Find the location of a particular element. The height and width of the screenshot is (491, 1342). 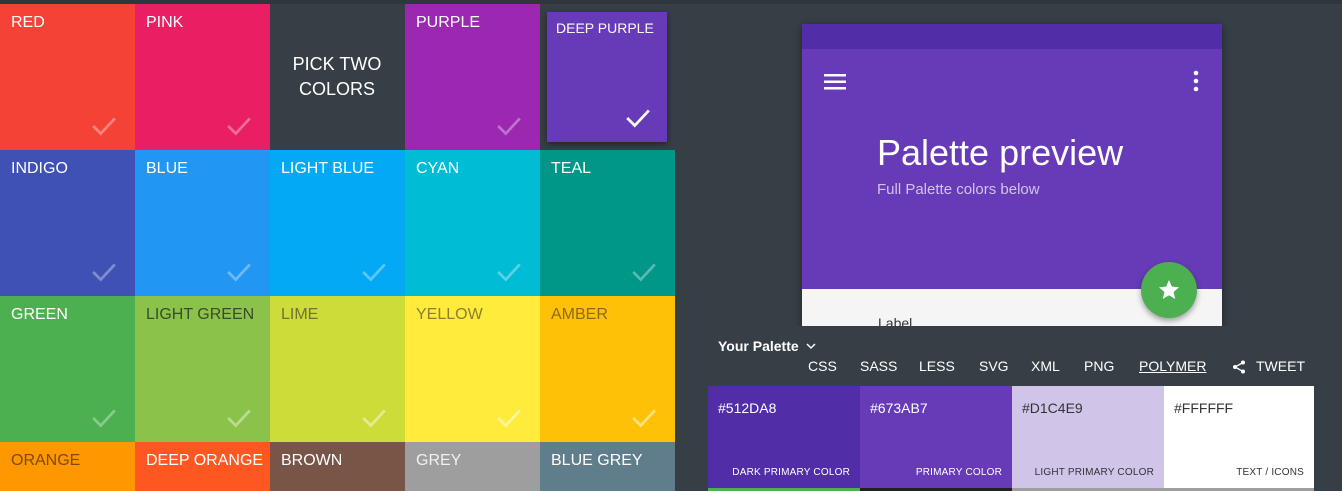

swatch-hex: #673AB7 is located at coordinates (899, 408).